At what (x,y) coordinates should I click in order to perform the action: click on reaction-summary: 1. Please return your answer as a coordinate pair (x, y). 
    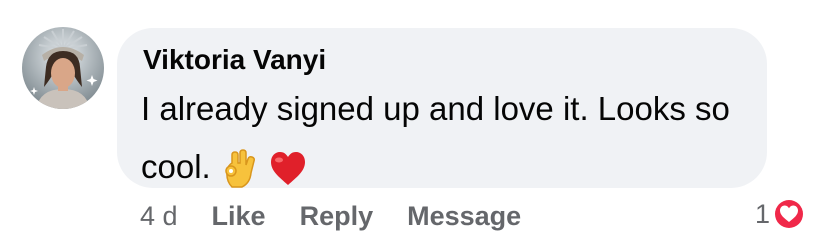
    Looking at the image, I should click on (780, 214).